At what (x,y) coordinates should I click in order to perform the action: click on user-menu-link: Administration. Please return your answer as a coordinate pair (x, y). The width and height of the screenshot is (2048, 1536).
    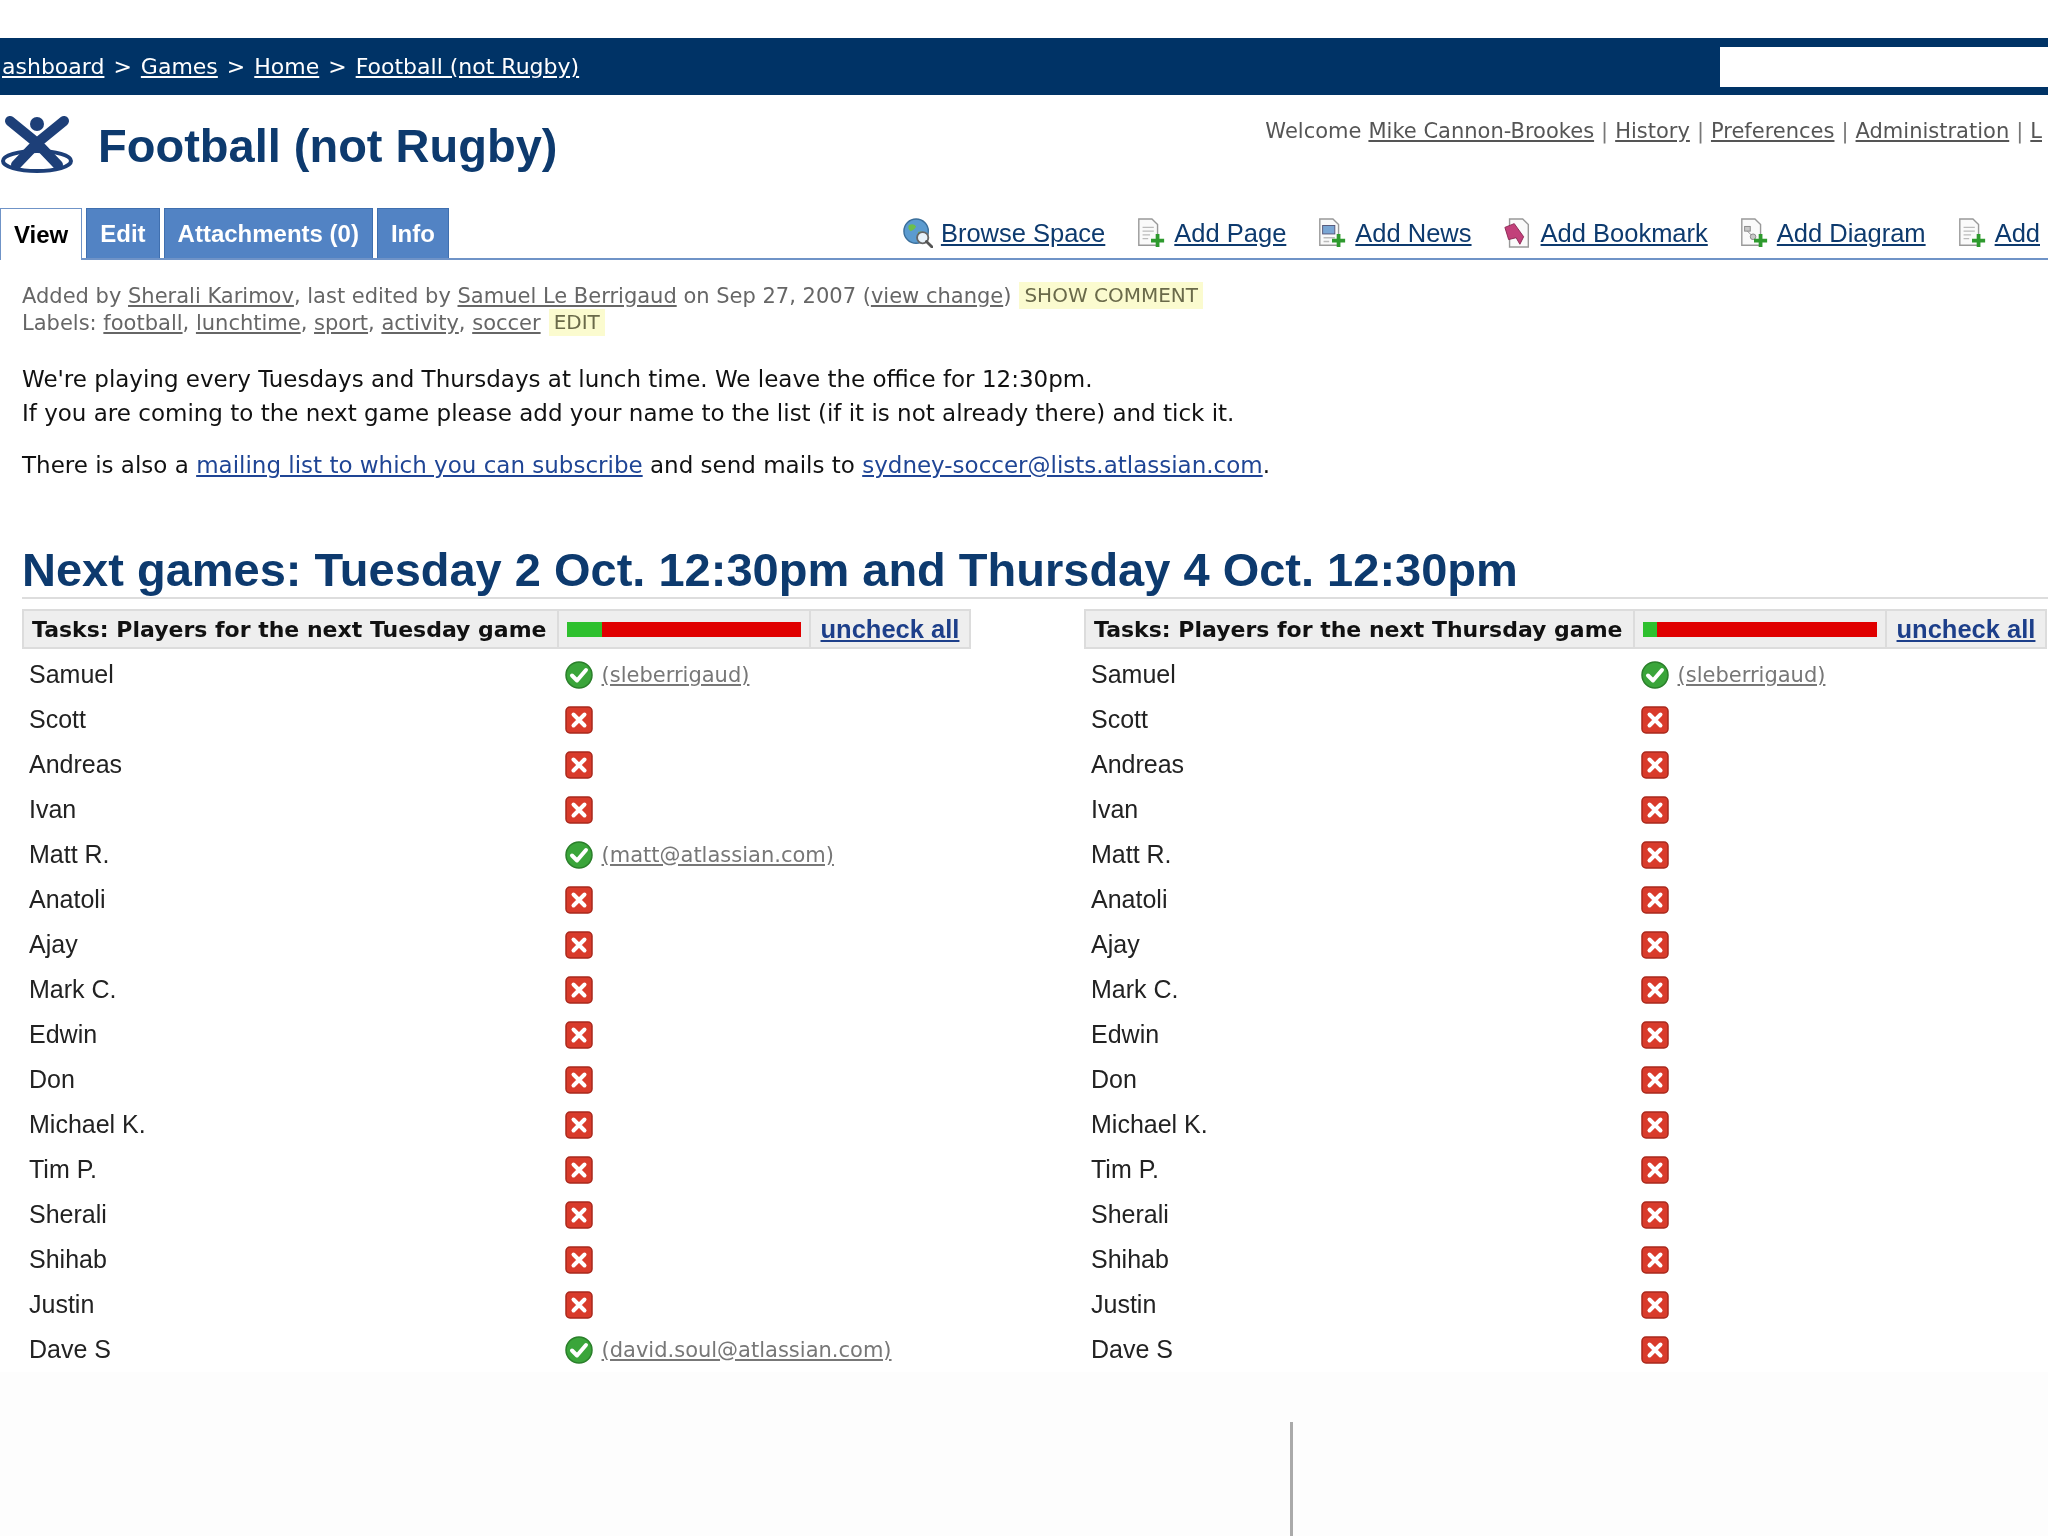
    Looking at the image, I should click on (1932, 131).